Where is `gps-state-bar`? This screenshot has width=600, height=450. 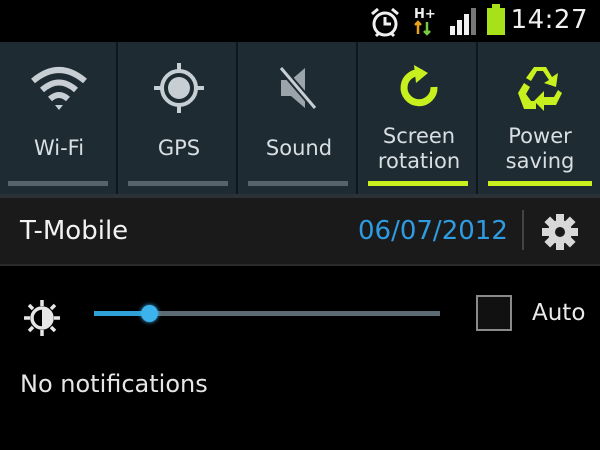 gps-state-bar is located at coordinates (178, 183).